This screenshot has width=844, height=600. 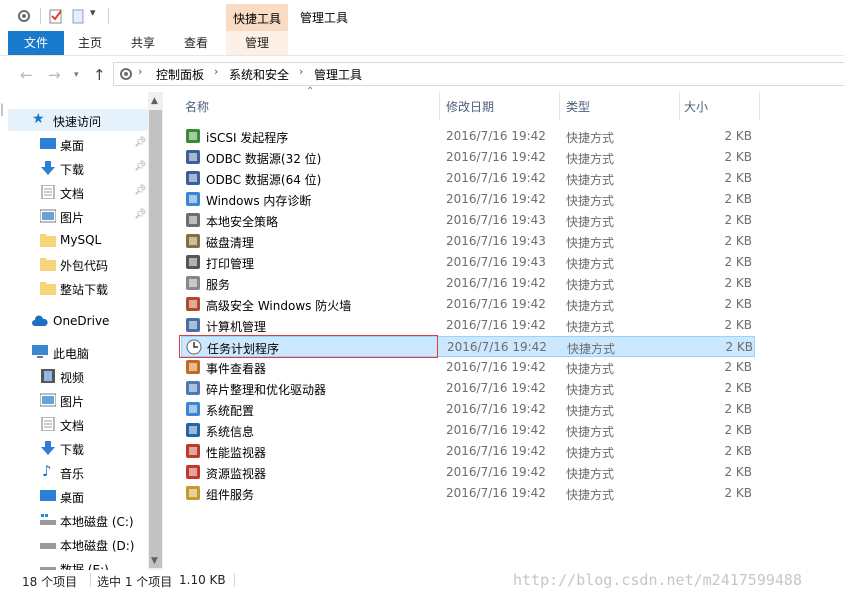 I want to click on tab-view: 查看, so click(x=196, y=43).